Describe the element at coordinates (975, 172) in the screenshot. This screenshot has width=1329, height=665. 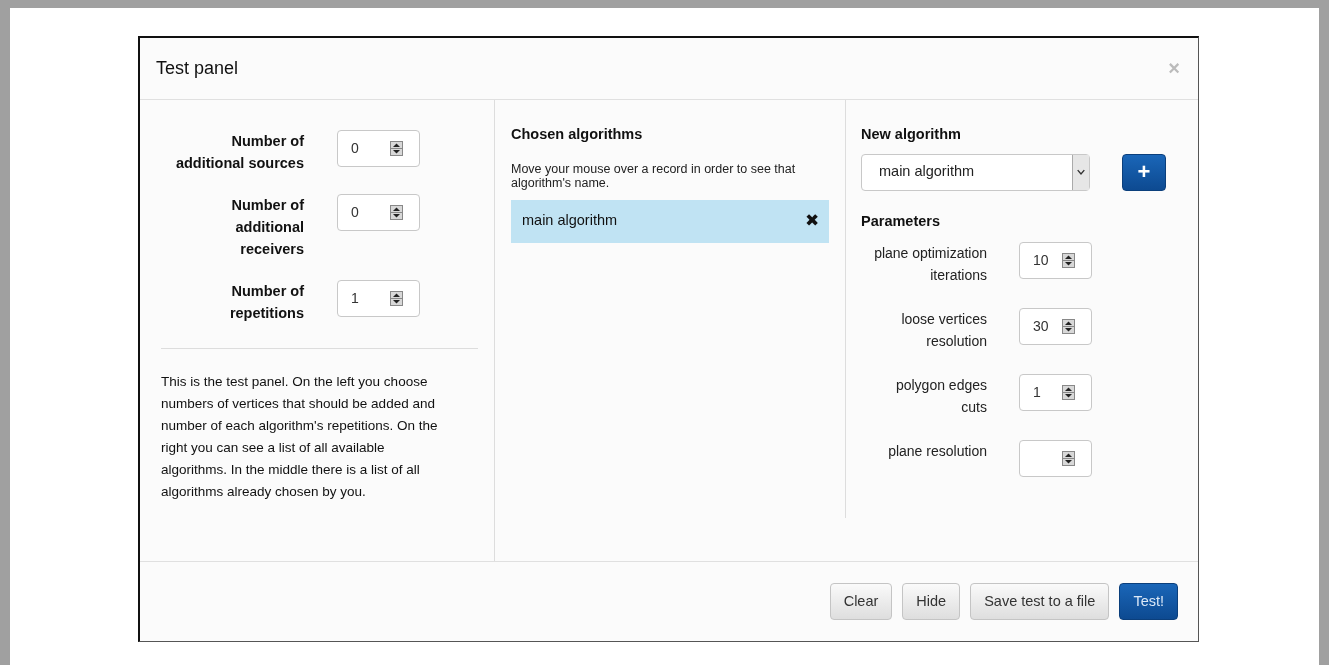
I see `algorithm-select: main algorithm` at that location.